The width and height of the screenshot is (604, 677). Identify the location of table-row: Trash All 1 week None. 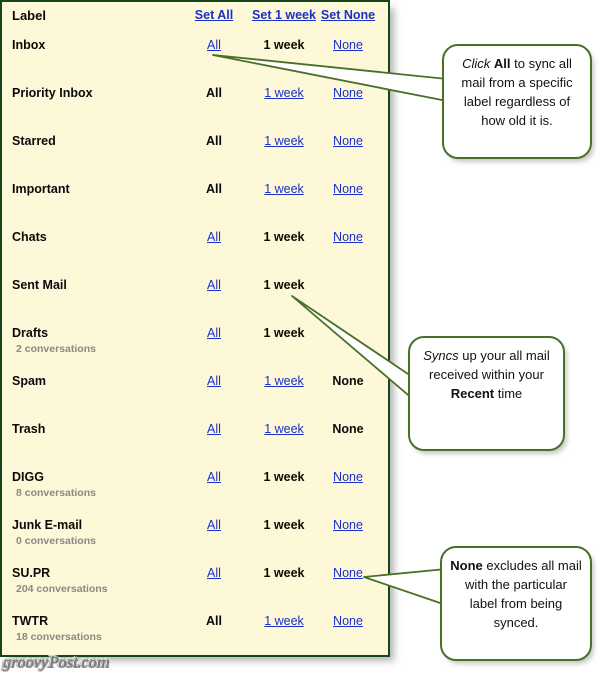
(195, 437).